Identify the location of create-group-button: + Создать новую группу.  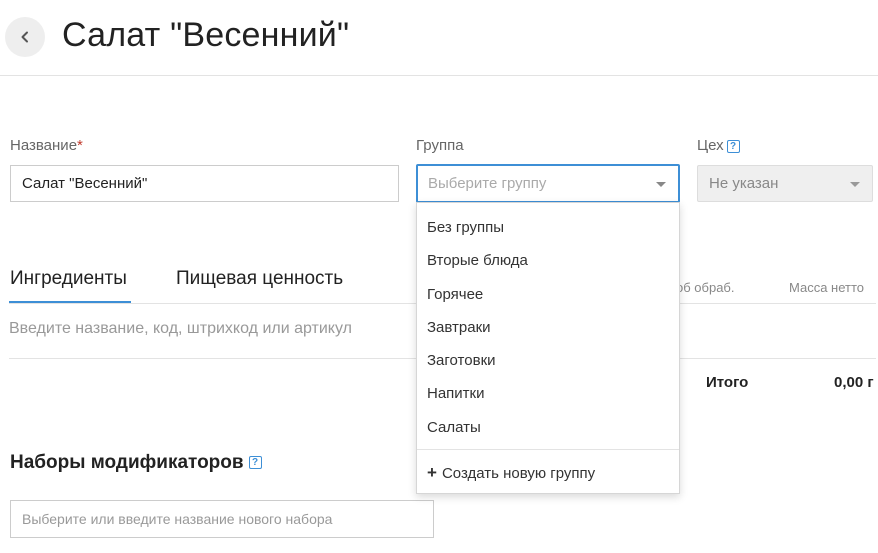
(511, 473).